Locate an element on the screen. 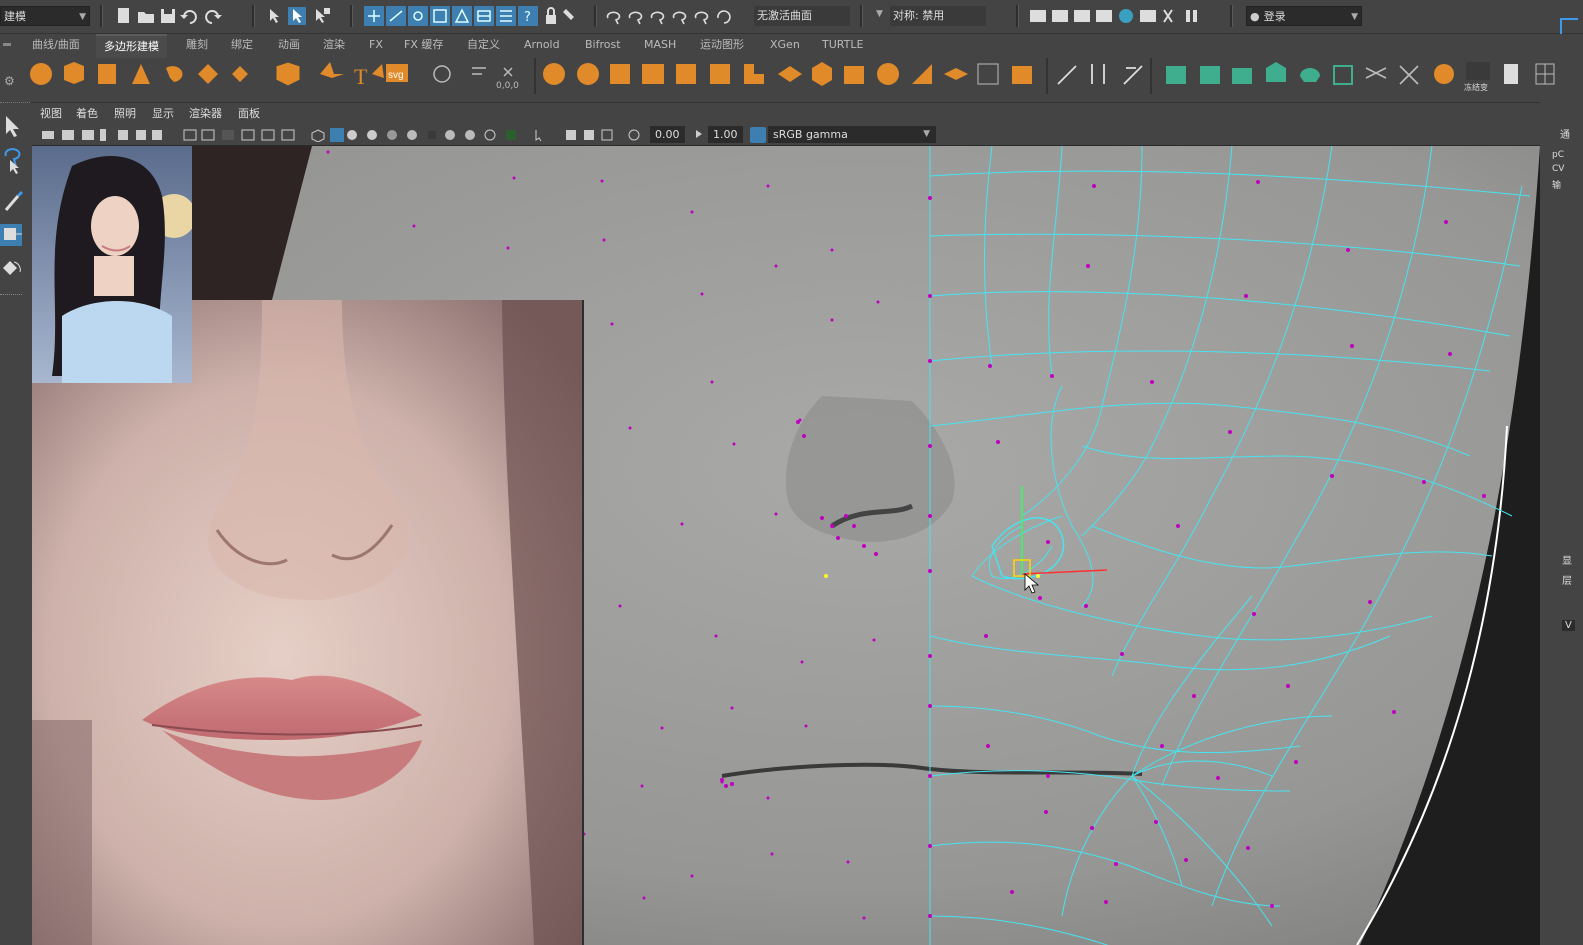 The height and width of the screenshot is (945, 1583). tab-sculpting: 雕刻 is located at coordinates (197, 45).